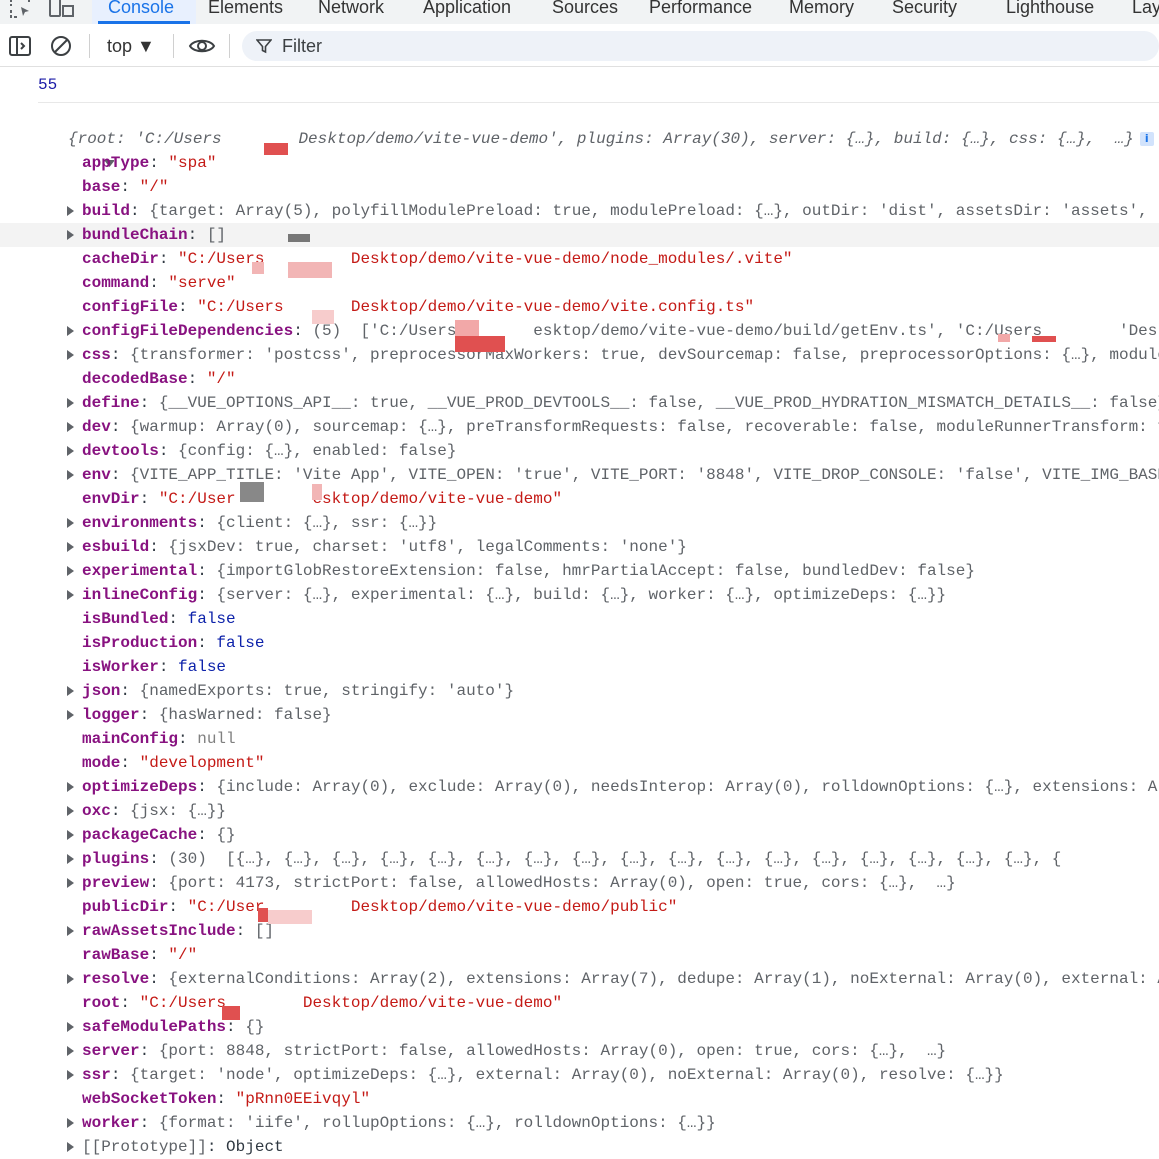 The height and width of the screenshot is (1159, 1159). Describe the element at coordinates (20, 10) in the screenshot. I see `inspect-element-icon` at that location.